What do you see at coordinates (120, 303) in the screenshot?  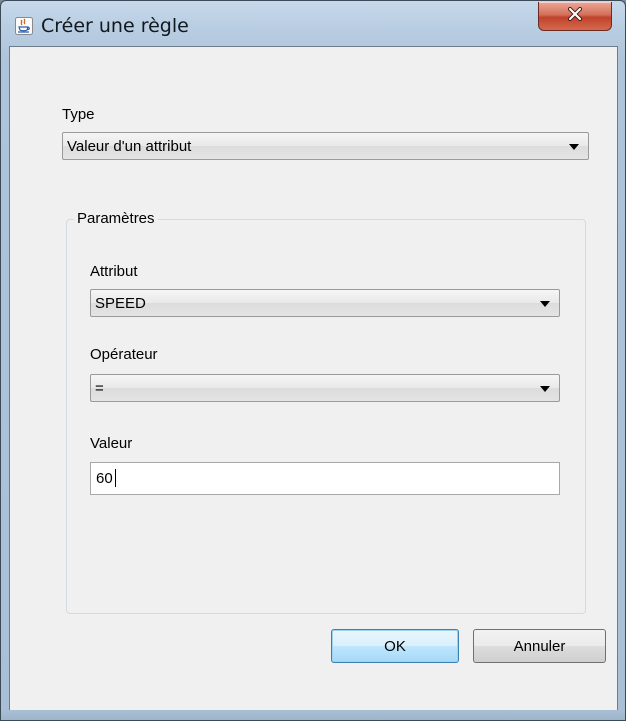 I see `attribute-select-value: SPEED` at bounding box center [120, 303].